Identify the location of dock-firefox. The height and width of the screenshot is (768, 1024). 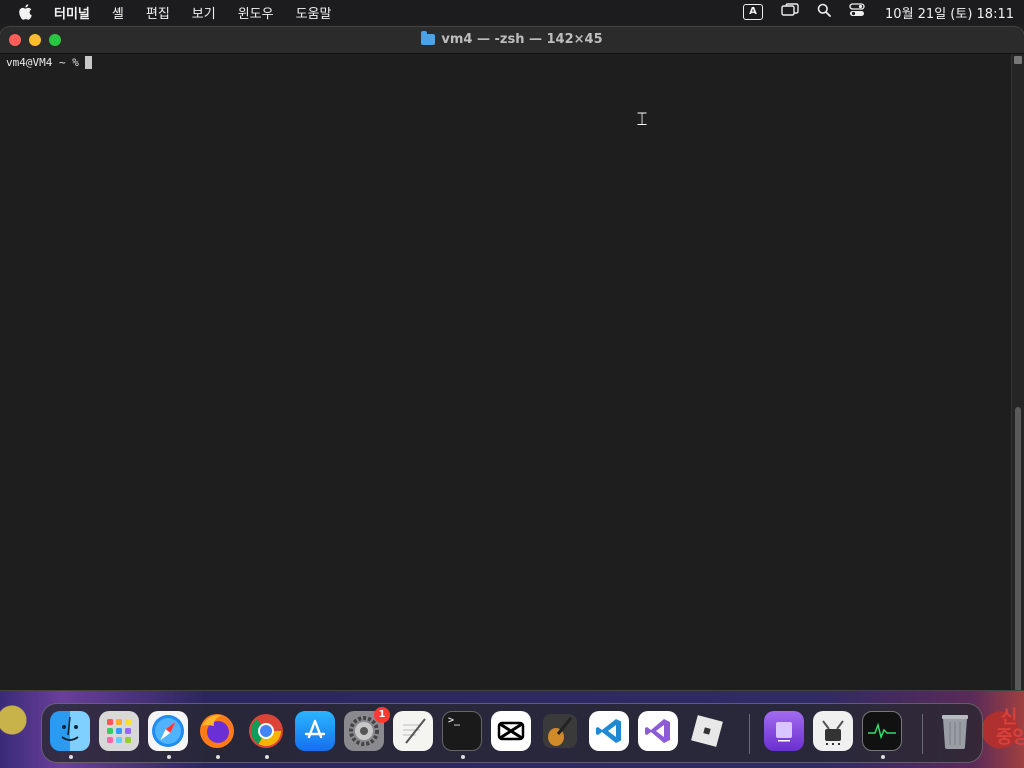
(218, 735).